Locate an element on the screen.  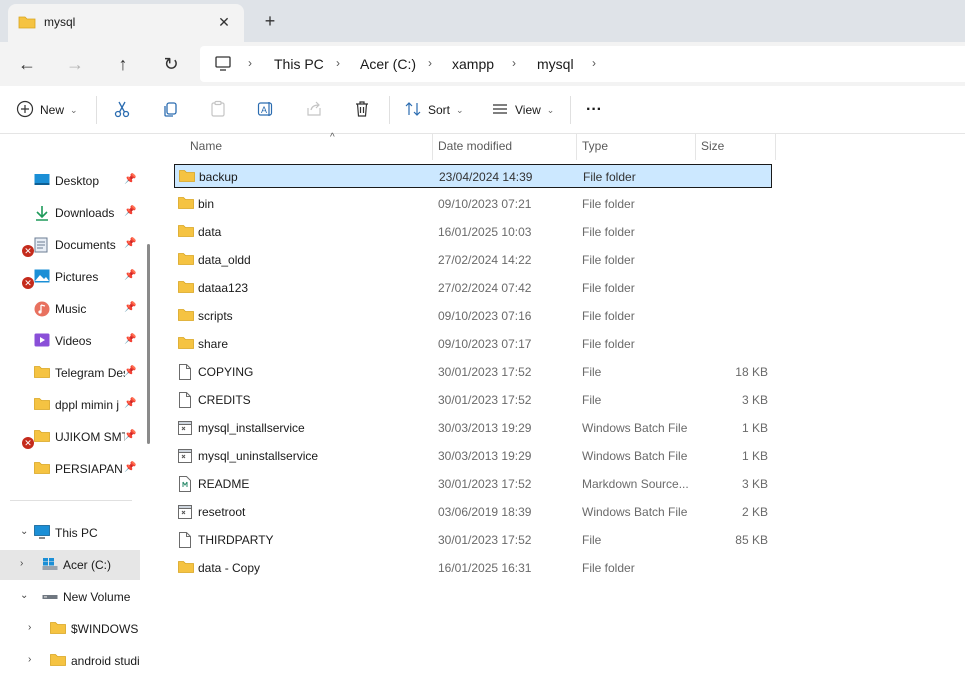
refresh-button: ↻ is located at coordinates (171, 64).